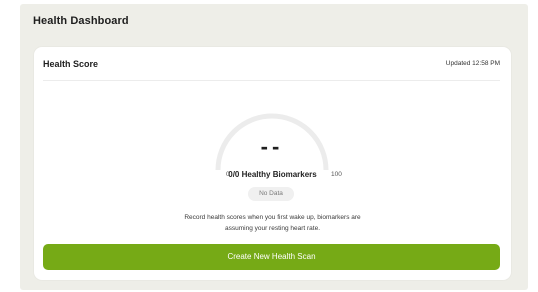 This screenshot has height=292, width=538. Describe the element at coordinates (81, 21) in the screenshot. I see `page-title: Health Dashboard` at that location.